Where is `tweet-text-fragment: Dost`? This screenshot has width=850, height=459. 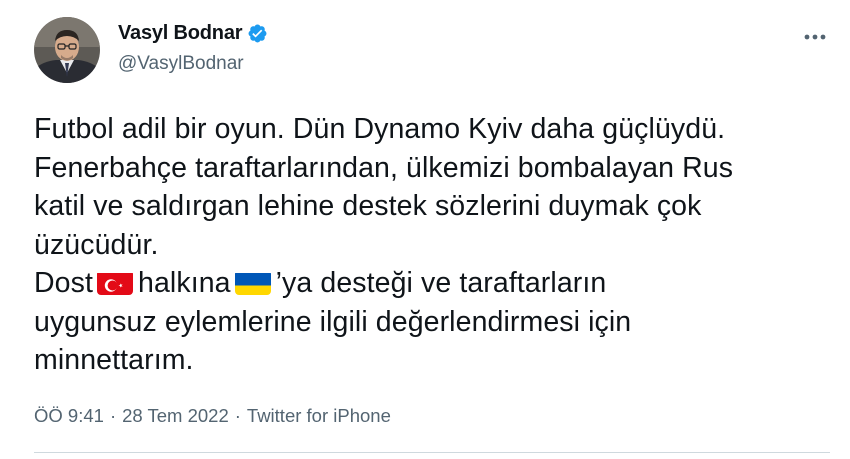 tweet-text-fragment: Dost is located at coordinates (64, 283).